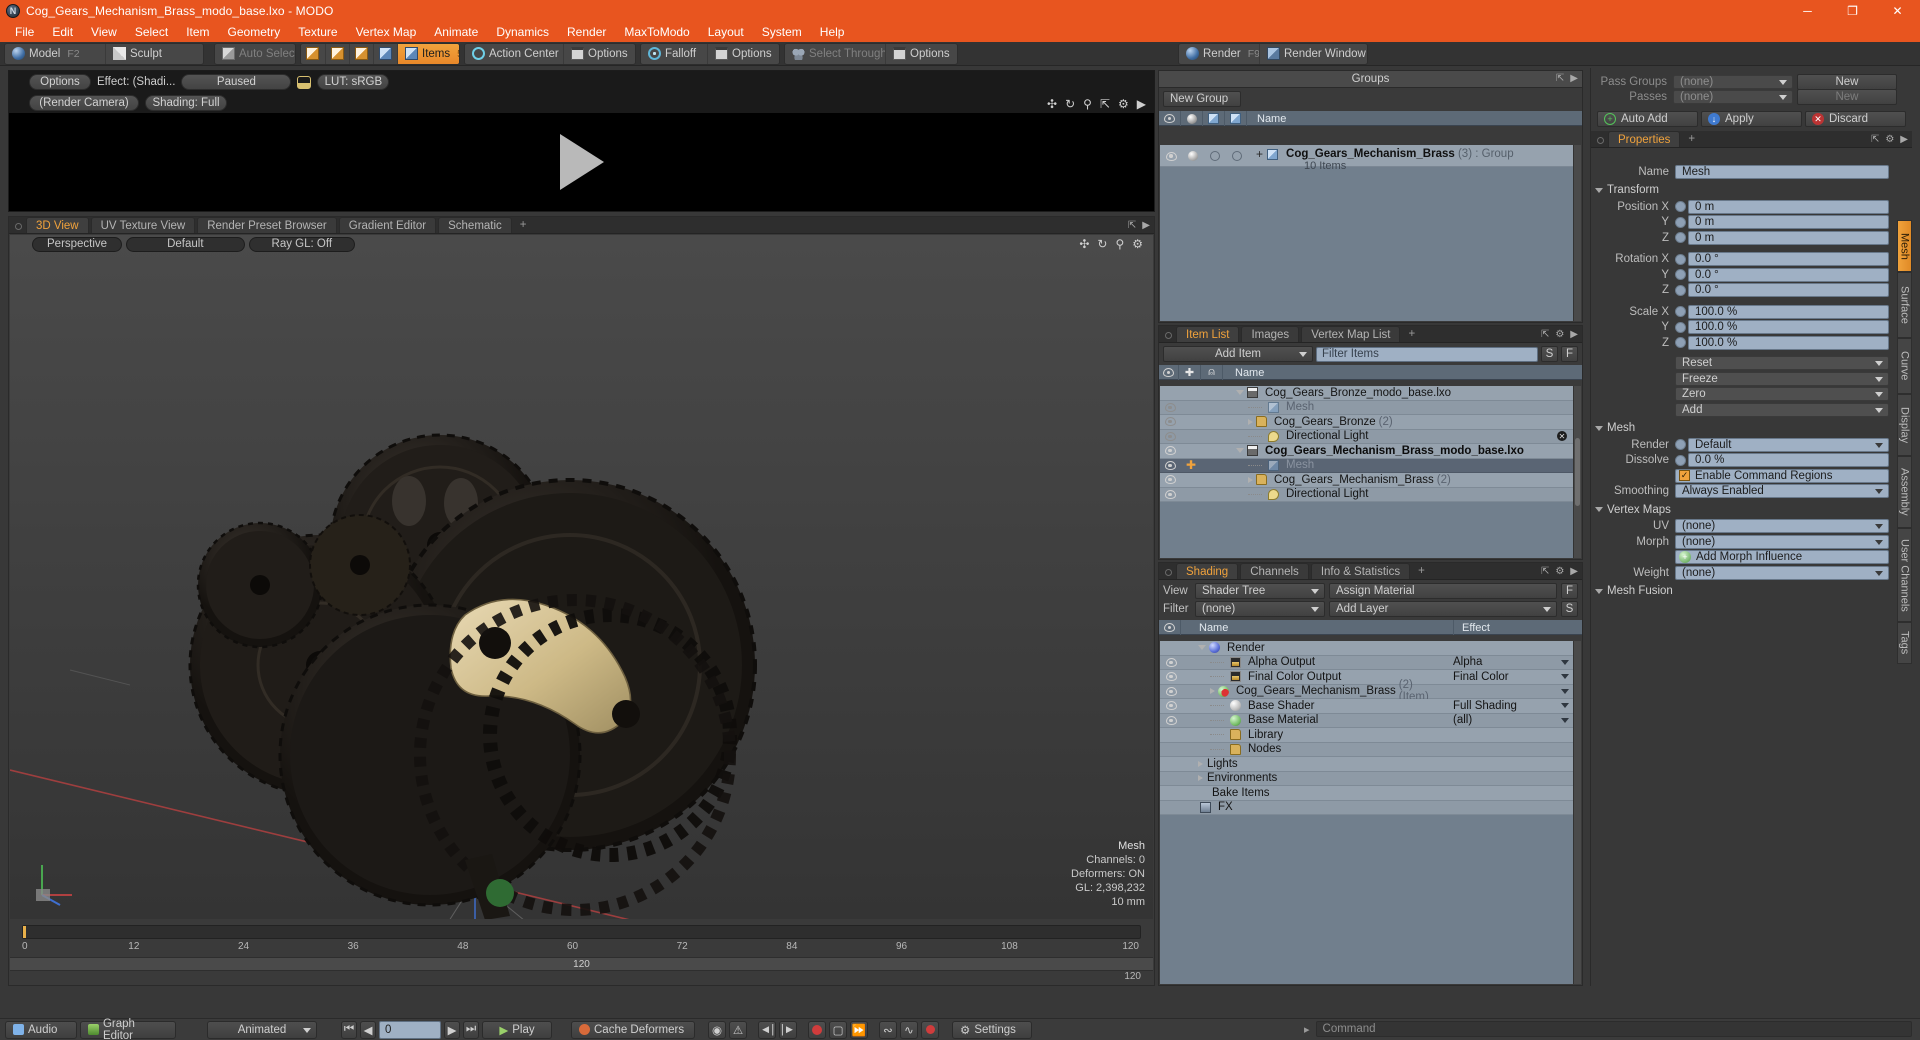 The image size is (1920, 1040). Describe the element at coordinates (523, 225) in the screenshot. I see `tab-add: +` at that location.